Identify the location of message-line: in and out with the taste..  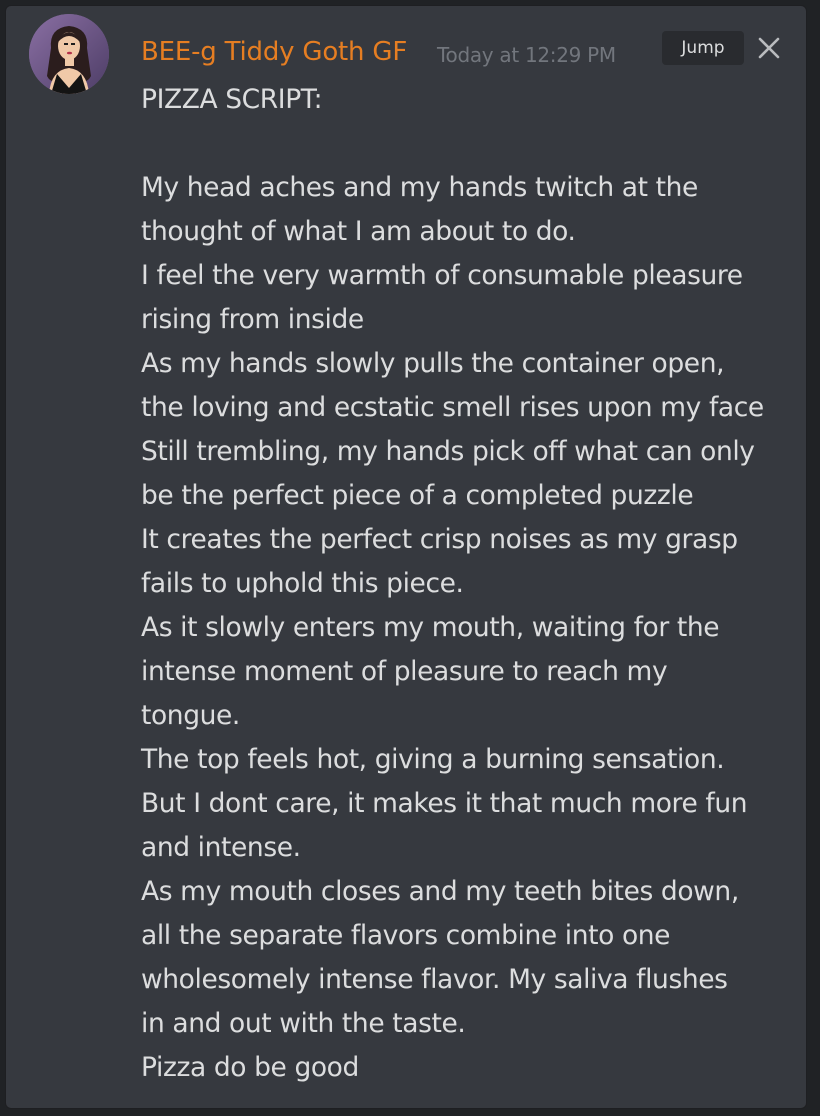
(303, 1023).